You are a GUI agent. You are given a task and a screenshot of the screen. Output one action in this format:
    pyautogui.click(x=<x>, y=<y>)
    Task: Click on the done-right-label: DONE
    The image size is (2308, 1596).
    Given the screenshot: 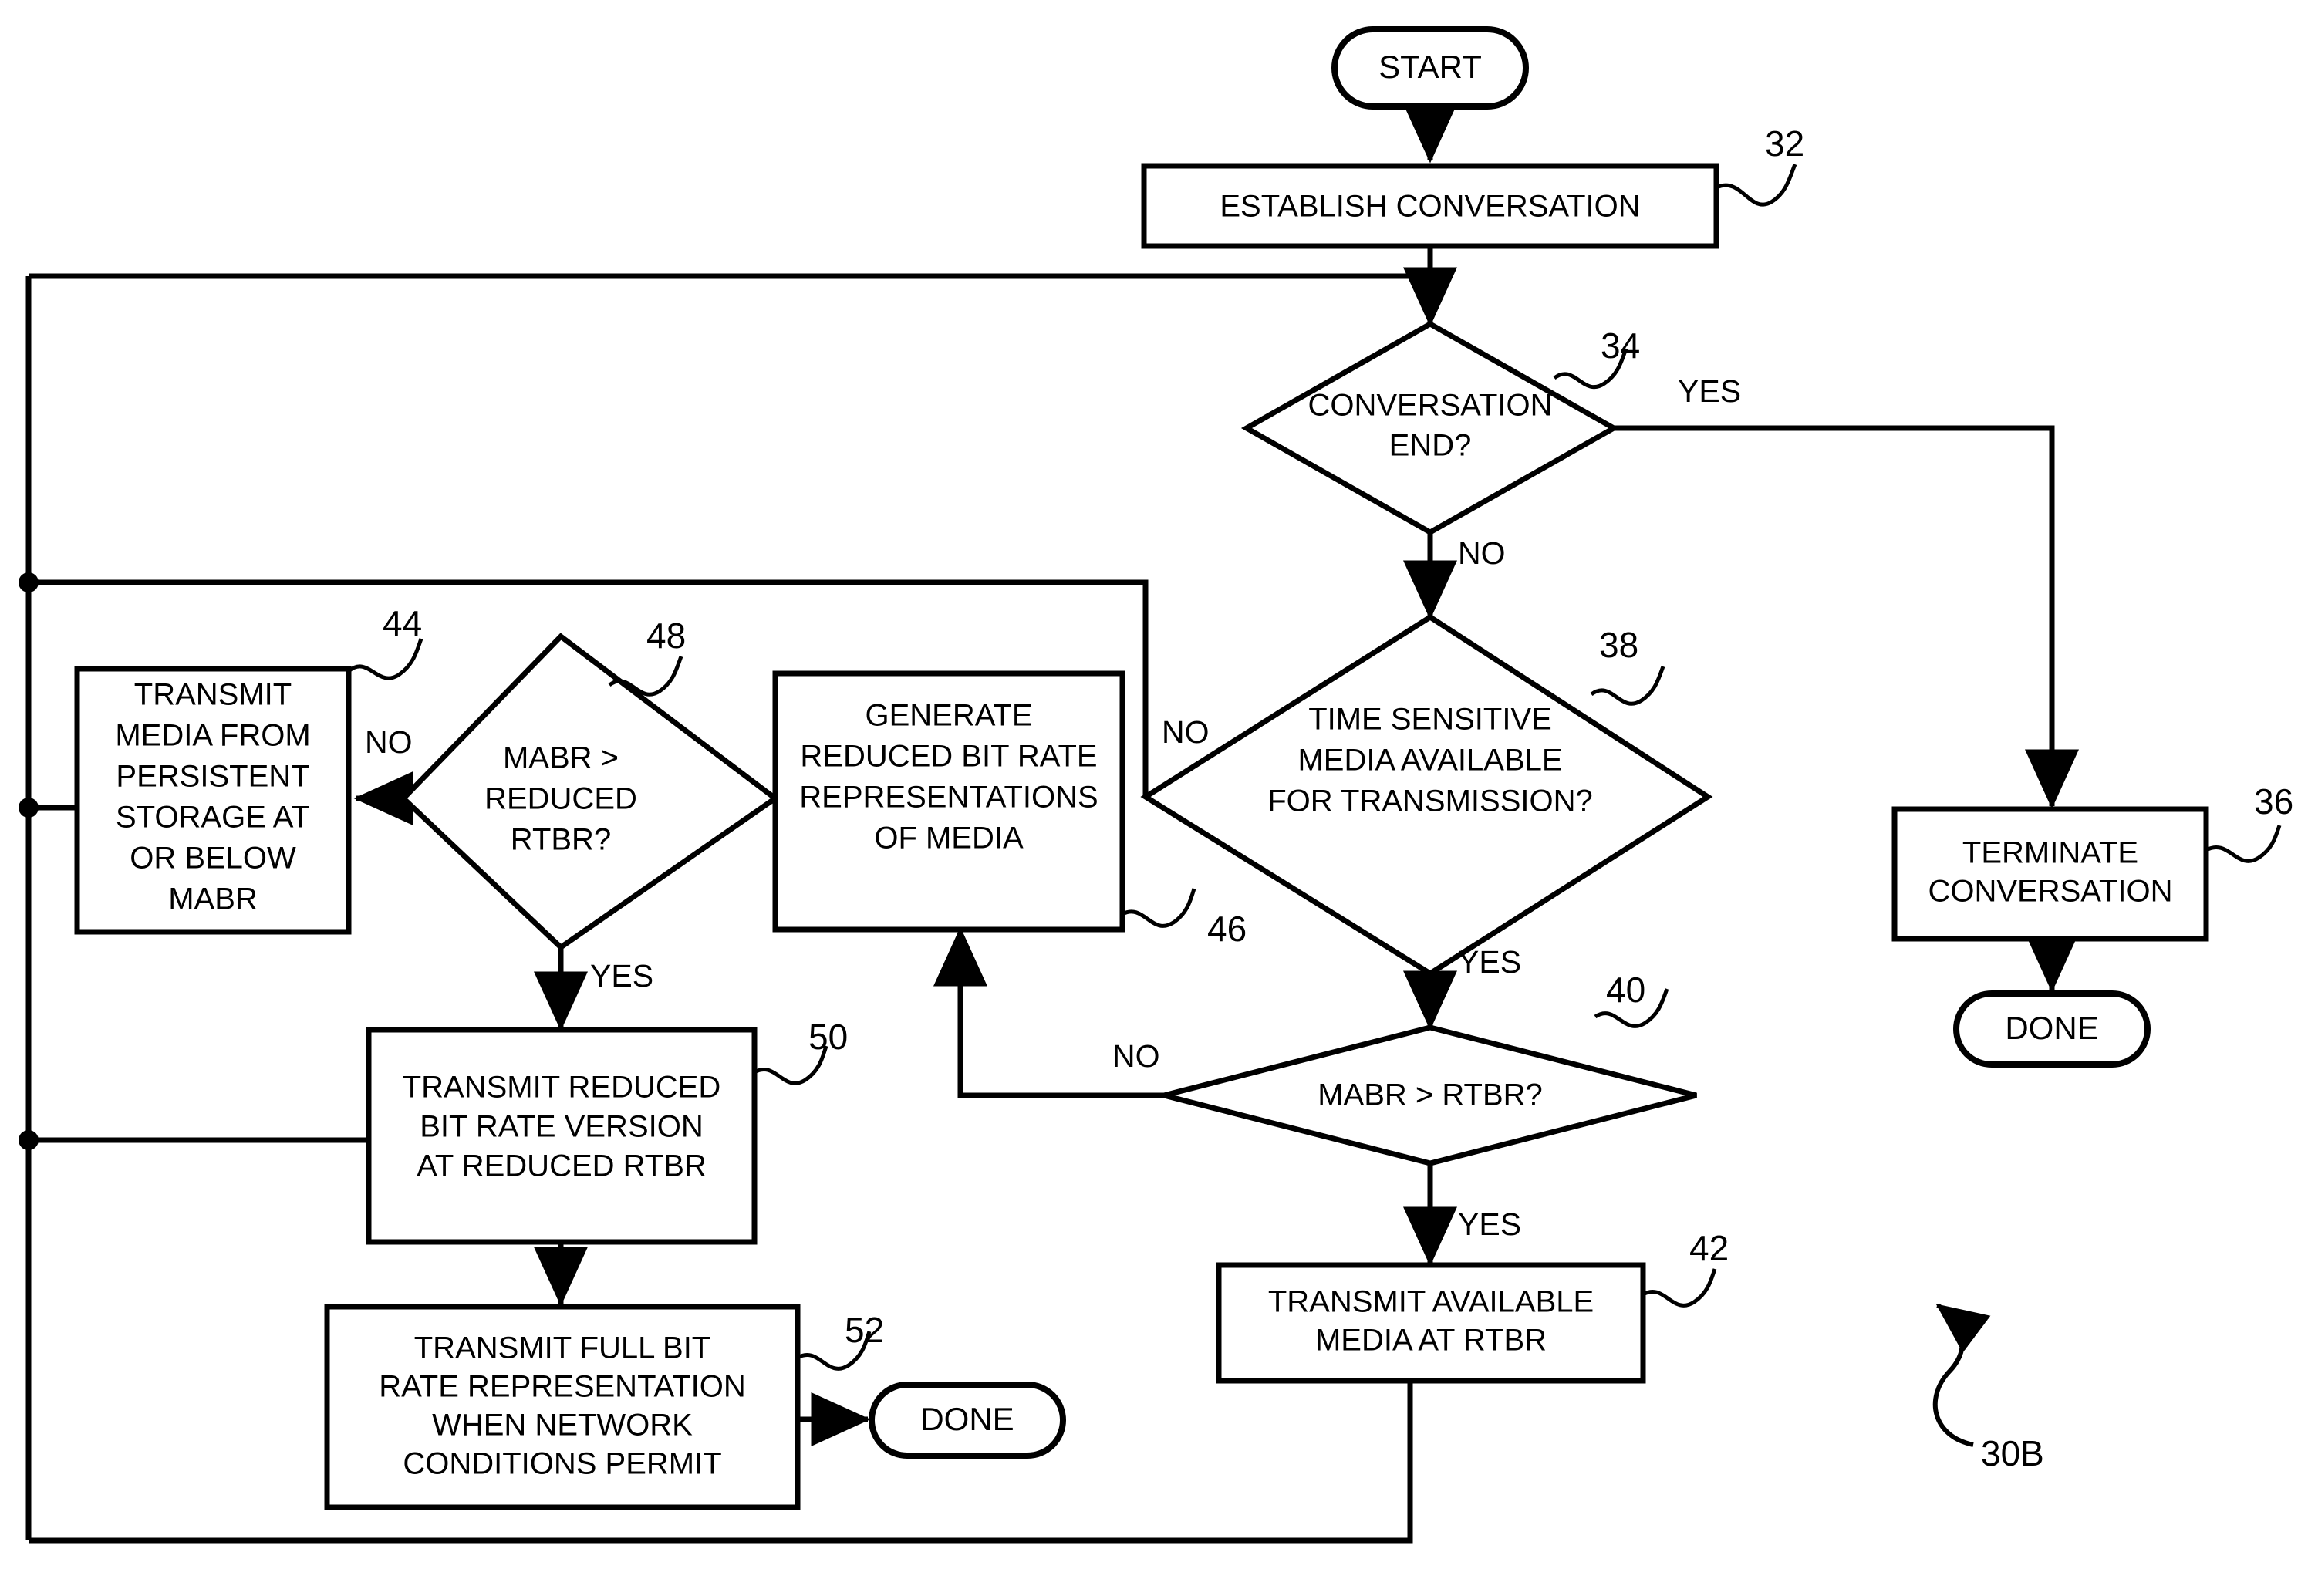 What is the action you would take?
    pyautogui.click(x=2051, y=1028)
    